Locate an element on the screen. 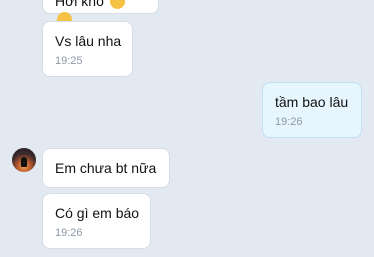 The height and width of the screenshot is (257, 374). smile-emoji-icon is located at coordinates (118, 5).